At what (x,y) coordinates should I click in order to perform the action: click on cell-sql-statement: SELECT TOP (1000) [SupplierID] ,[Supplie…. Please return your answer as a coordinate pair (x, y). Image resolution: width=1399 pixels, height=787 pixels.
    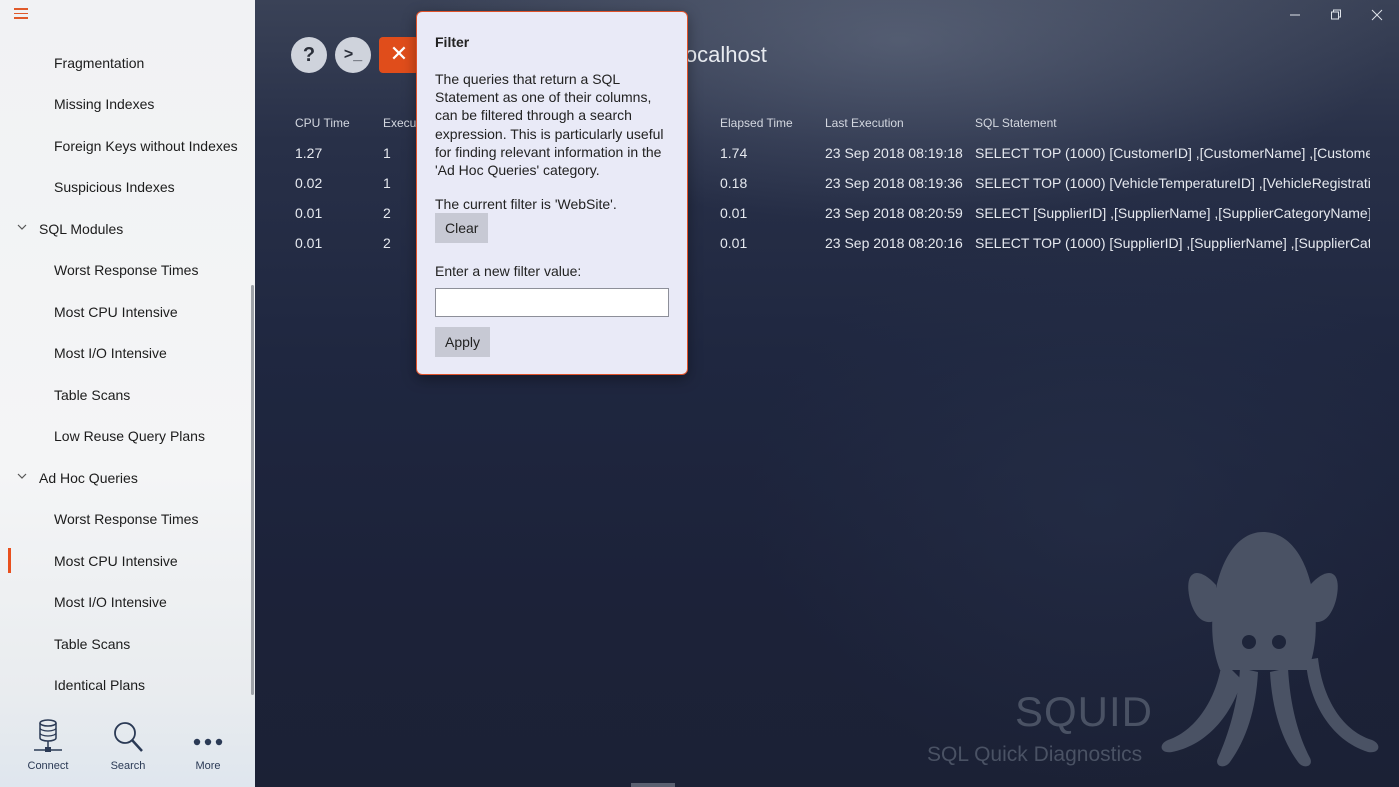
    Looking at the image, I should click on (1172, 243).